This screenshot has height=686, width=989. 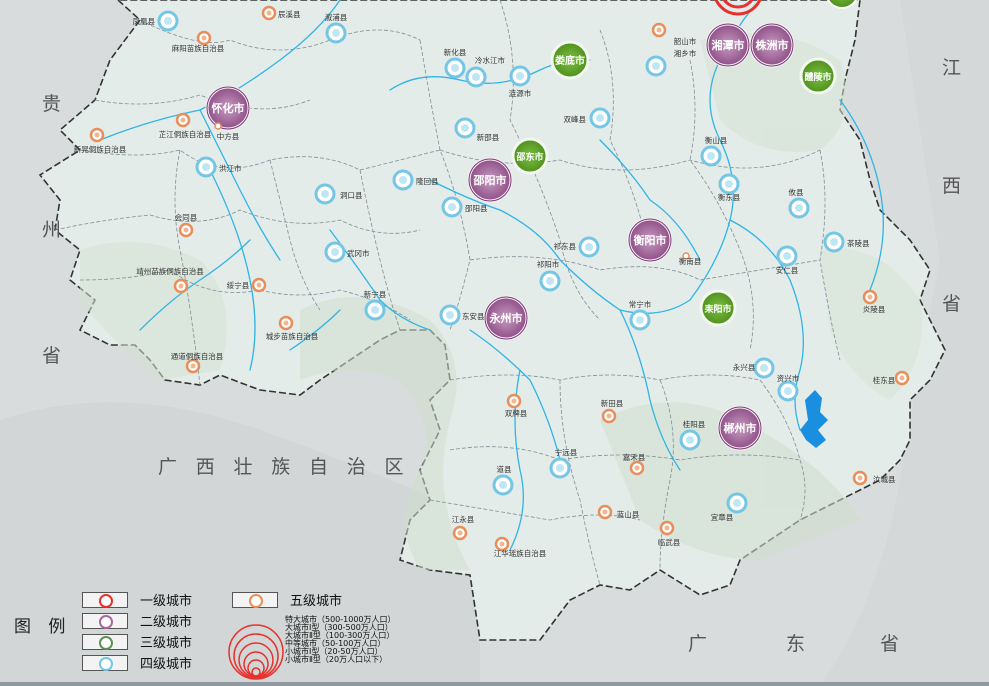 I want to click on level3-city-marker: 醴陵市, so click(x=818, y=76).